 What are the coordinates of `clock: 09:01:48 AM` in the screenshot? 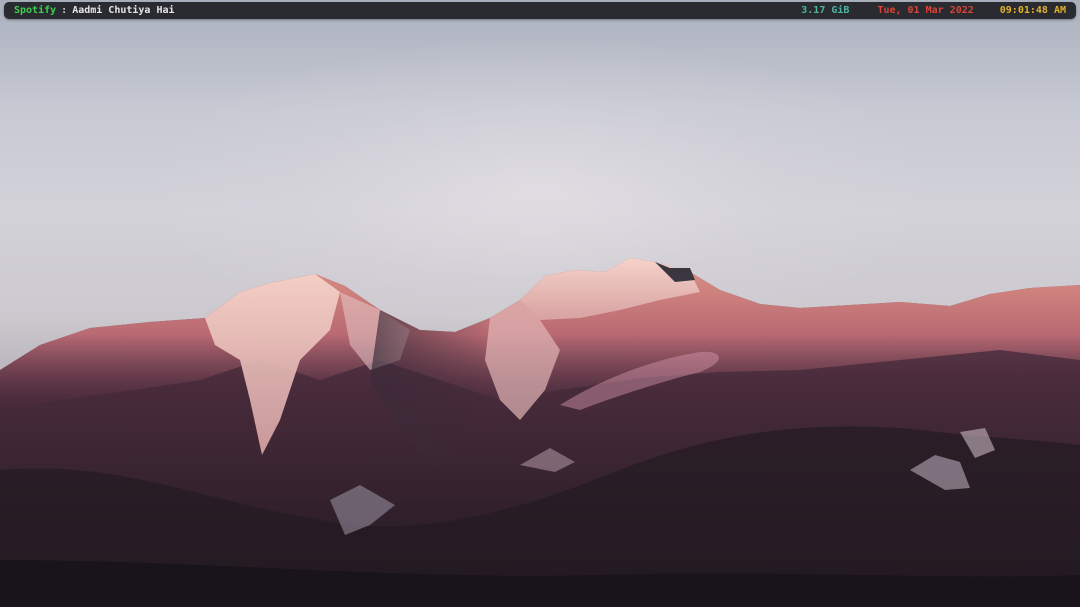 It's located at (1033, 10).